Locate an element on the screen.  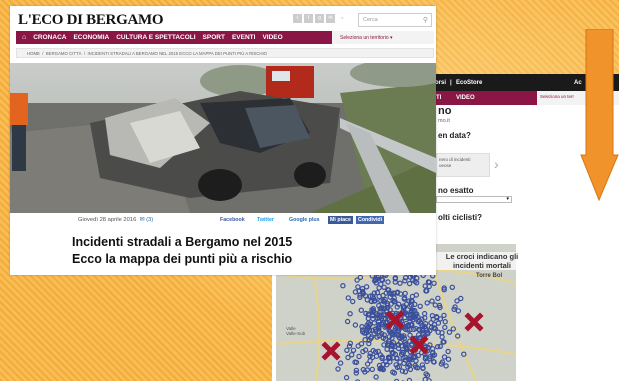
site-logo: L'ECO DI BERGAMO is located at coordinates (91, 20).